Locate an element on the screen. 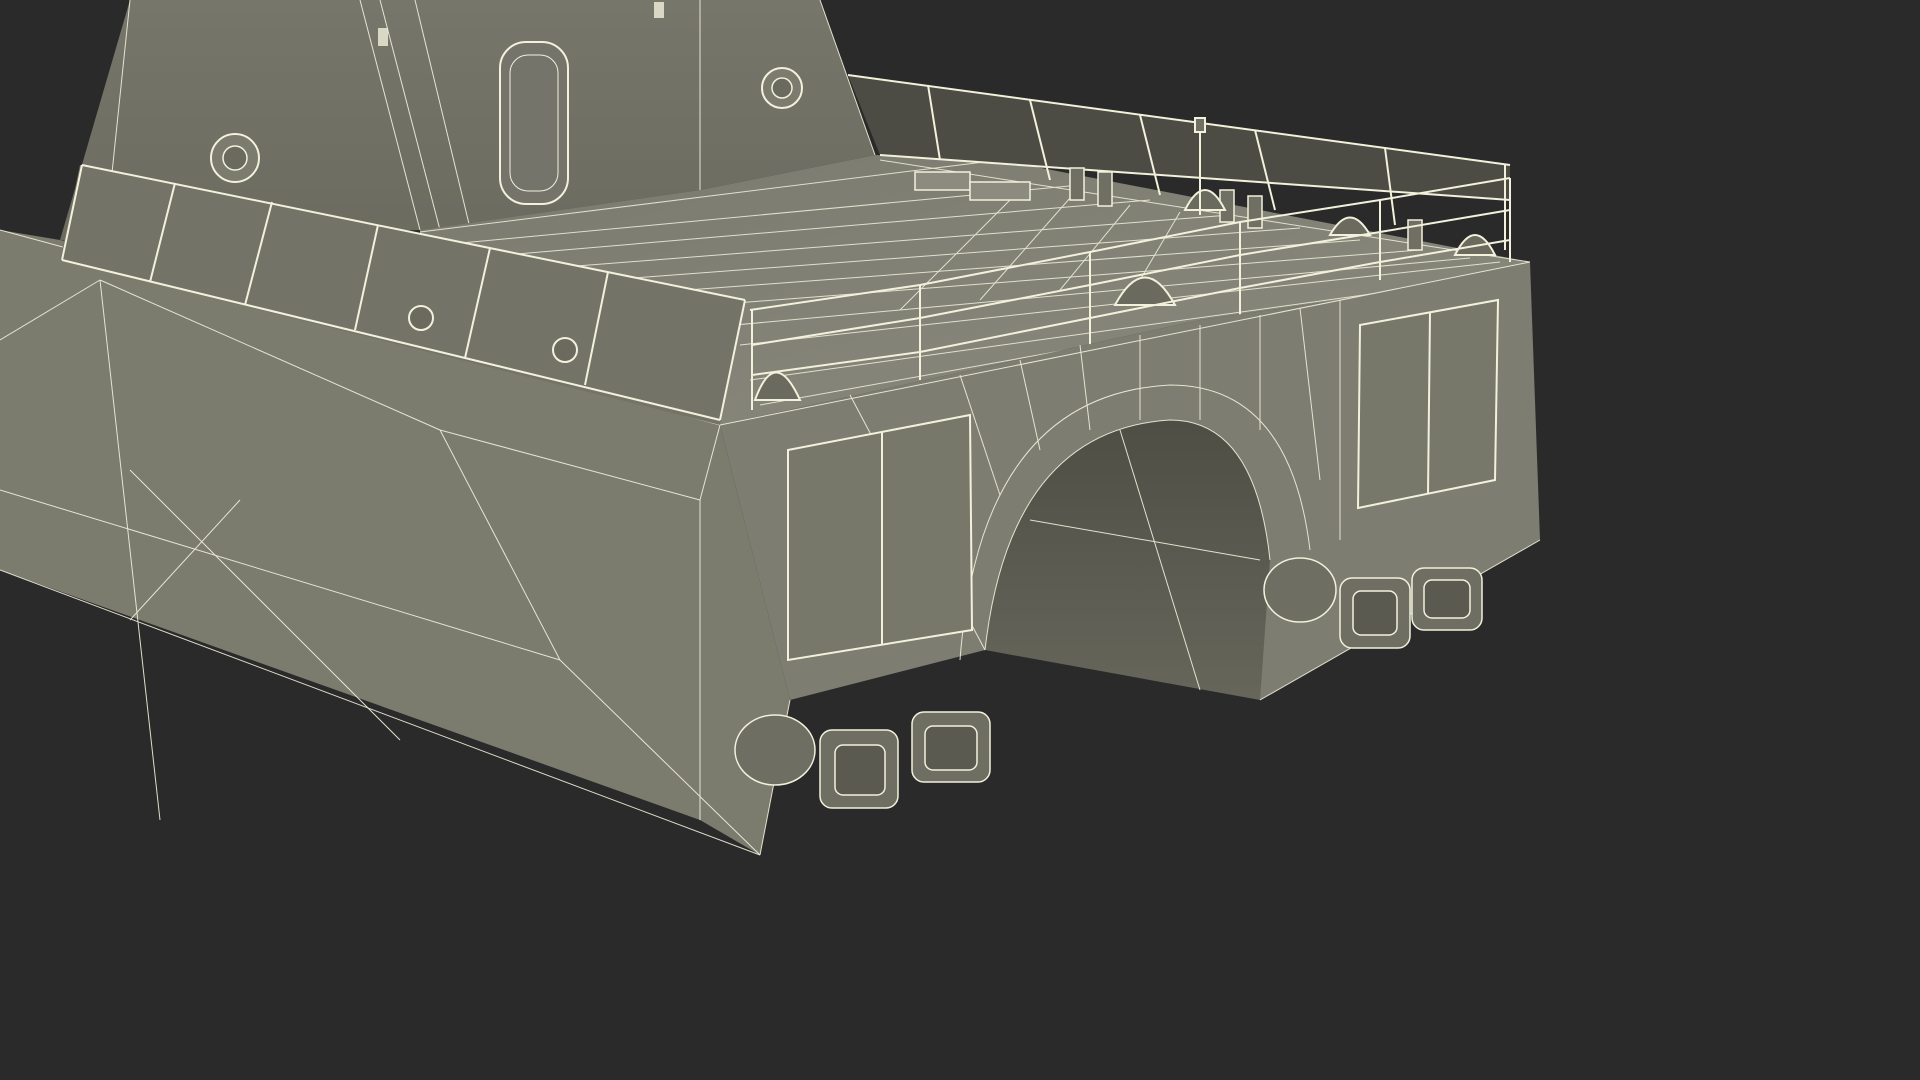  life-ring-left is located at coordinates (235, 158).